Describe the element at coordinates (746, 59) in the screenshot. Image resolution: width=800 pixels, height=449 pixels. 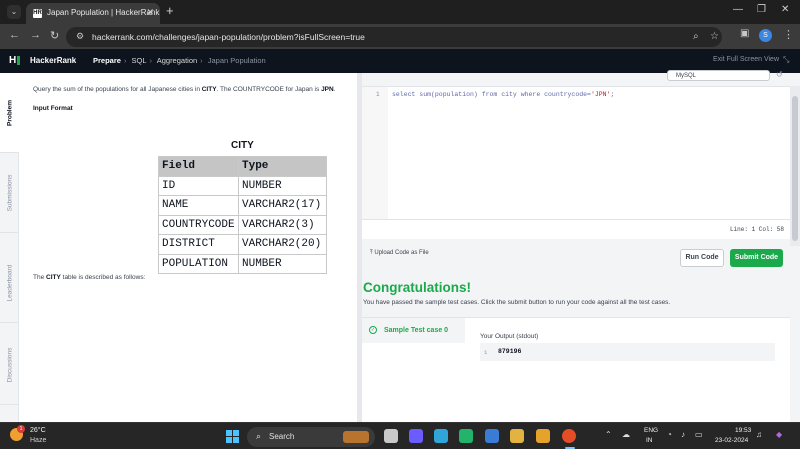
I see `exit-fullscreen-link: Exit Full Screen View` at that location.